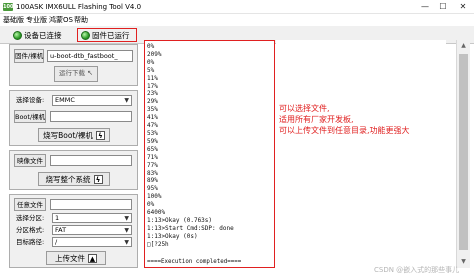 This screenshot has height=278, width=474. Describe the element at coordinates (79, 7) in the screenshot. I see `window-title: 100ASK IMX6ULL Flashing Tool V4.0` at that location.